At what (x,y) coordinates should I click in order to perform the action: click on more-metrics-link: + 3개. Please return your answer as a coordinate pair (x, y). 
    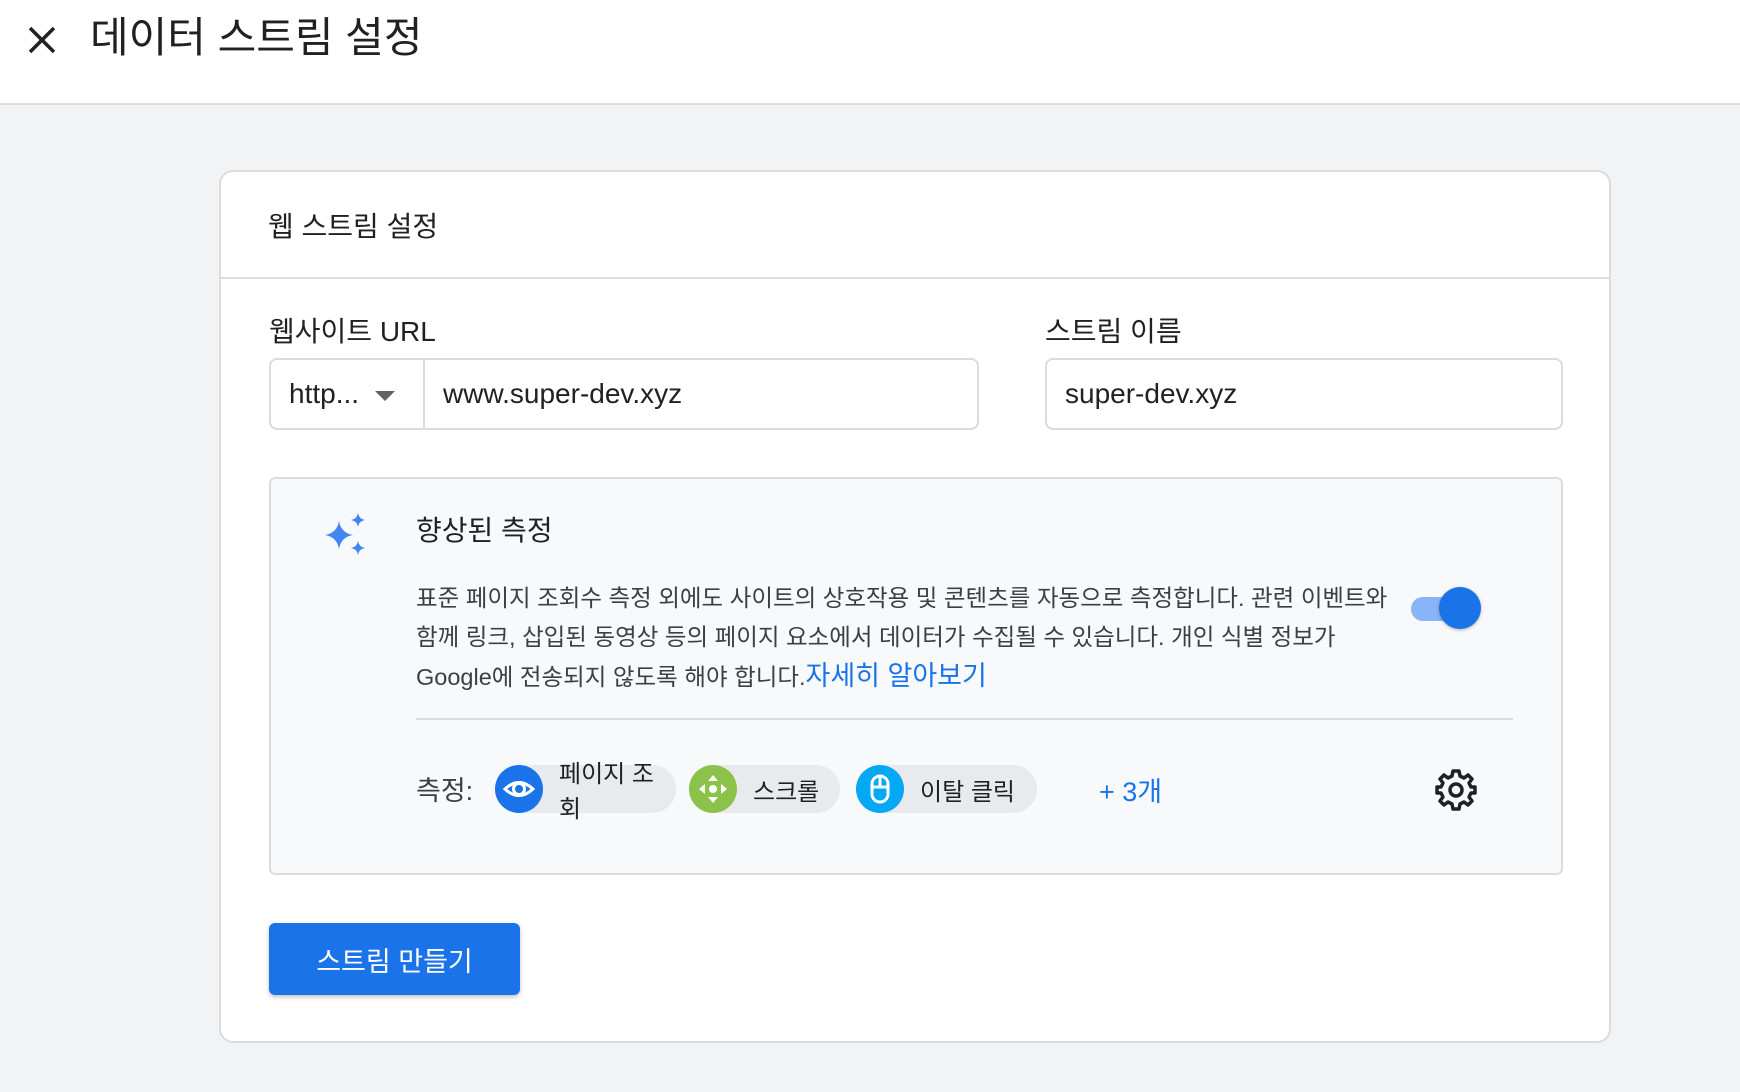
    Looking at the image, I should click on (1130, 789).